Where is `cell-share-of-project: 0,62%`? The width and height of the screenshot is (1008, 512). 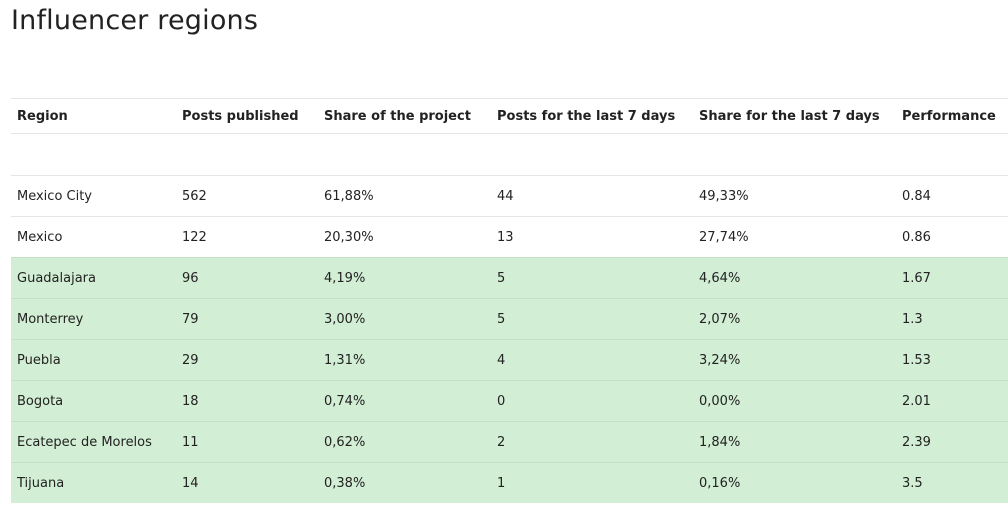 cell-share-of-project: 0,62% is located at coordinates (345, 442).